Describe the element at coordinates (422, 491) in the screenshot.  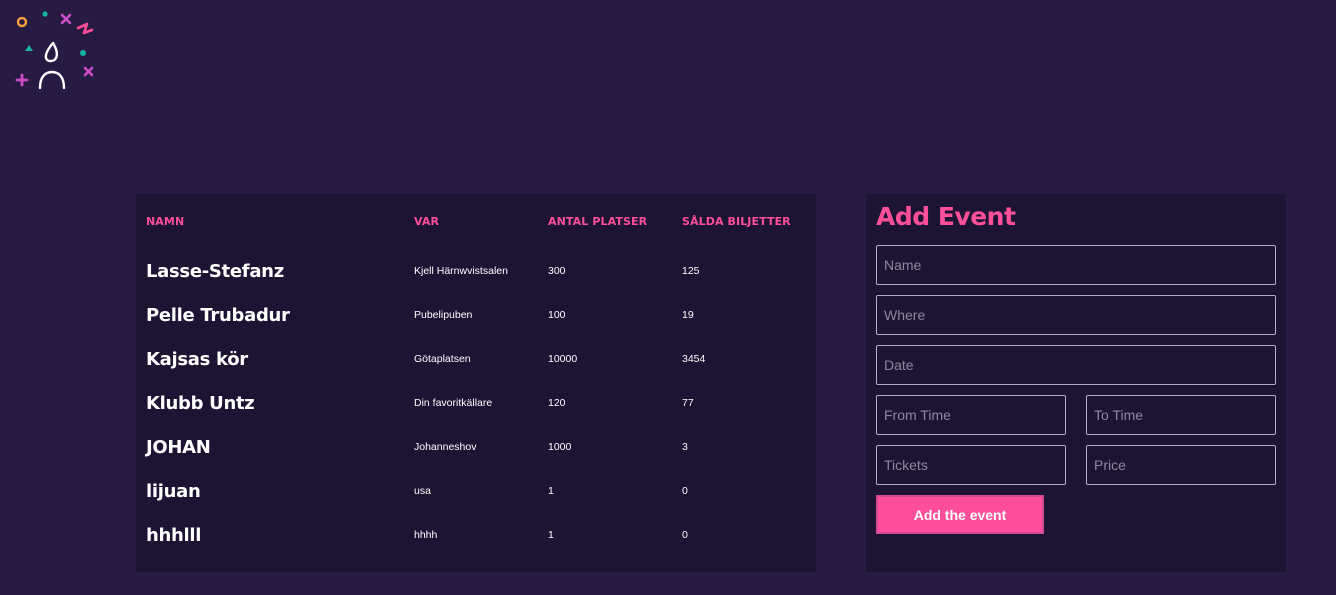
I see `event-where: usa` at that location.